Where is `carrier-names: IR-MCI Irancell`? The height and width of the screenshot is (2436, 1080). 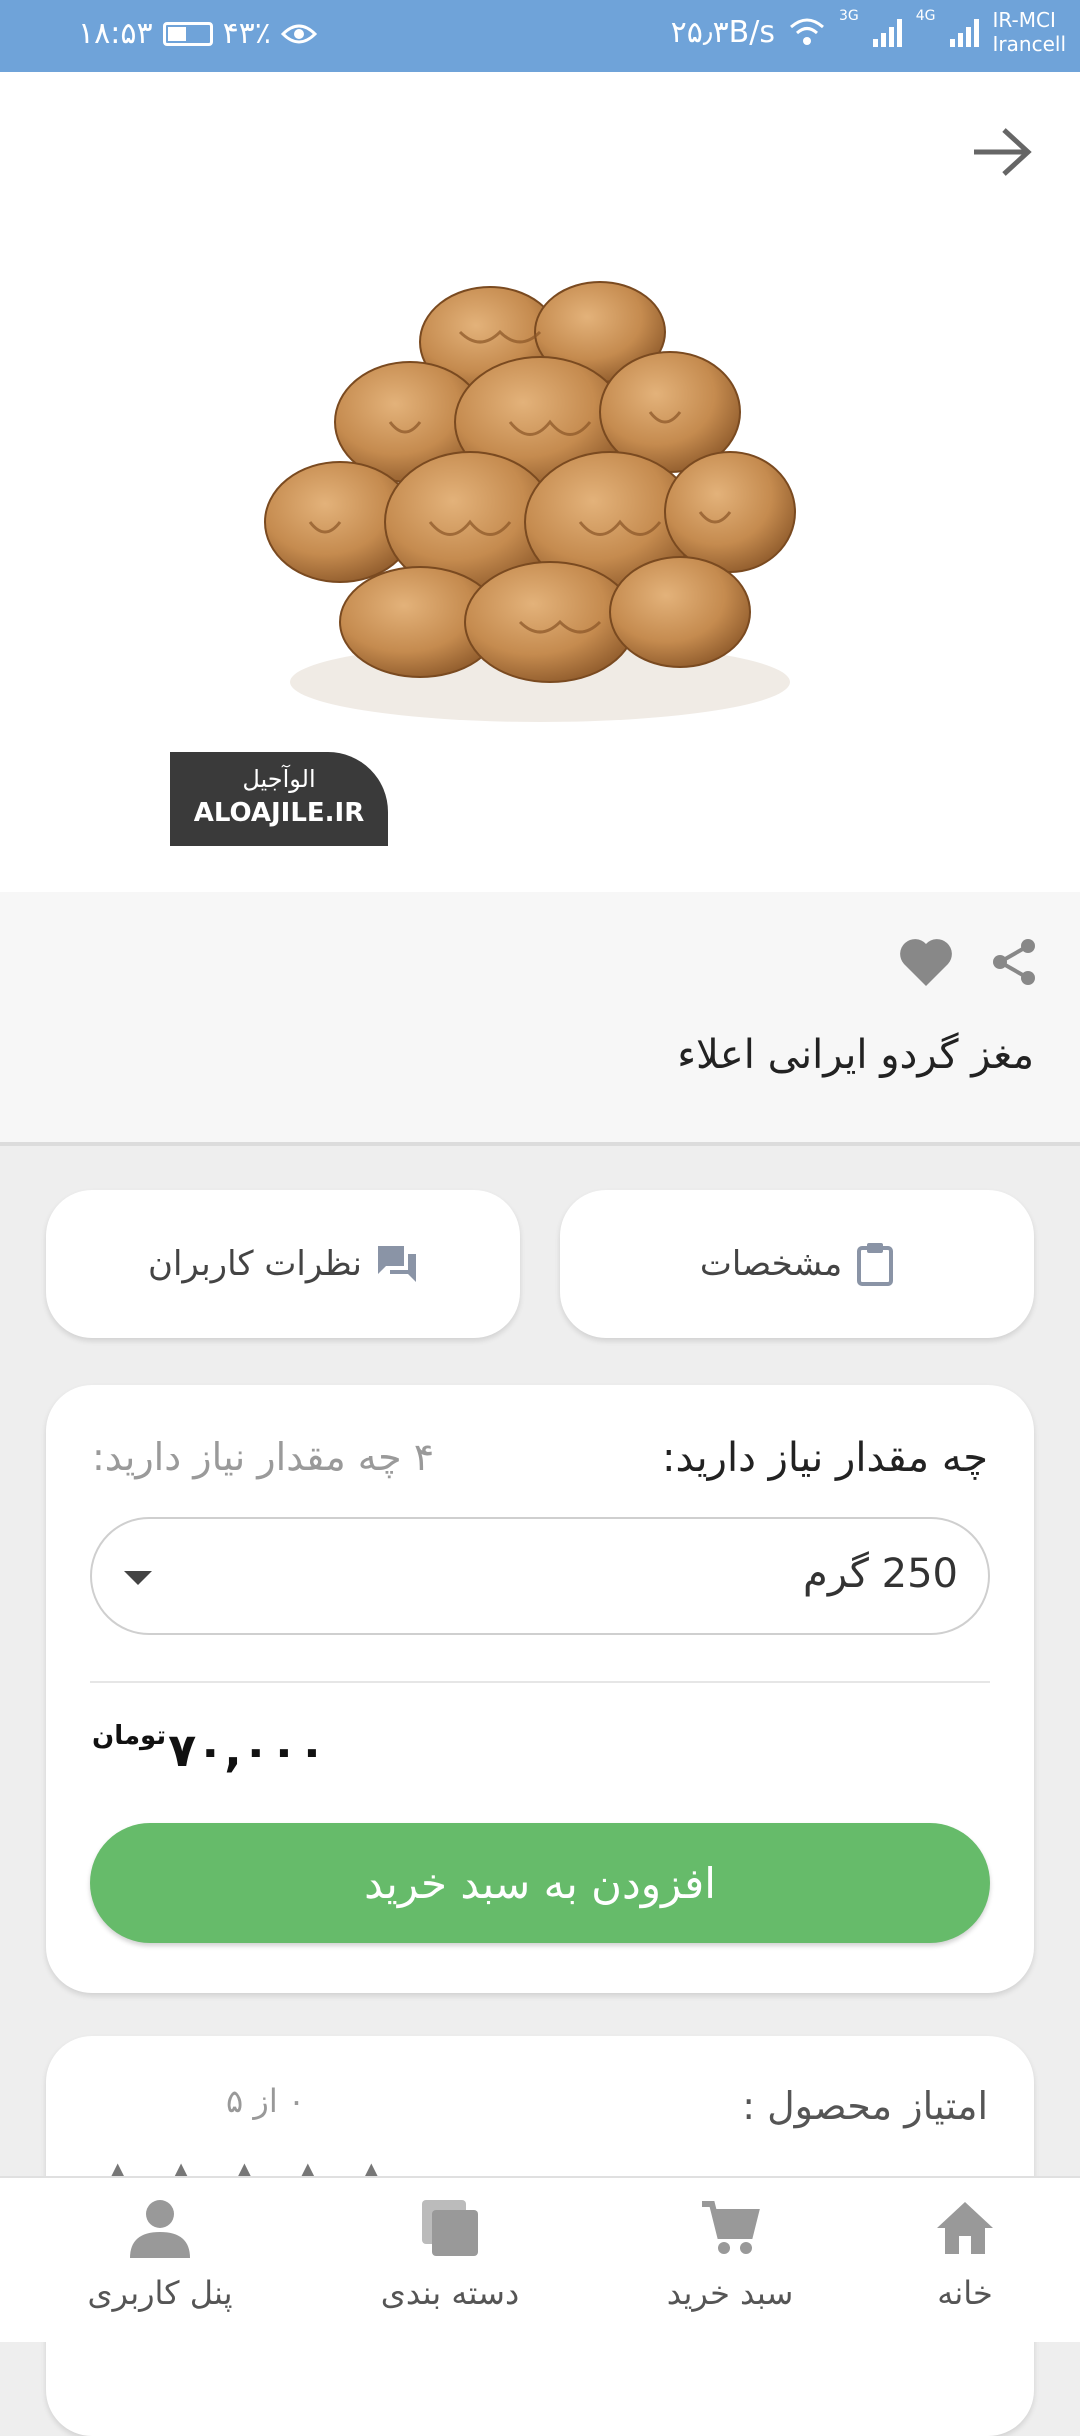
carrier-names: IR-MCI Irancell is located at coordinates (1029, 32).